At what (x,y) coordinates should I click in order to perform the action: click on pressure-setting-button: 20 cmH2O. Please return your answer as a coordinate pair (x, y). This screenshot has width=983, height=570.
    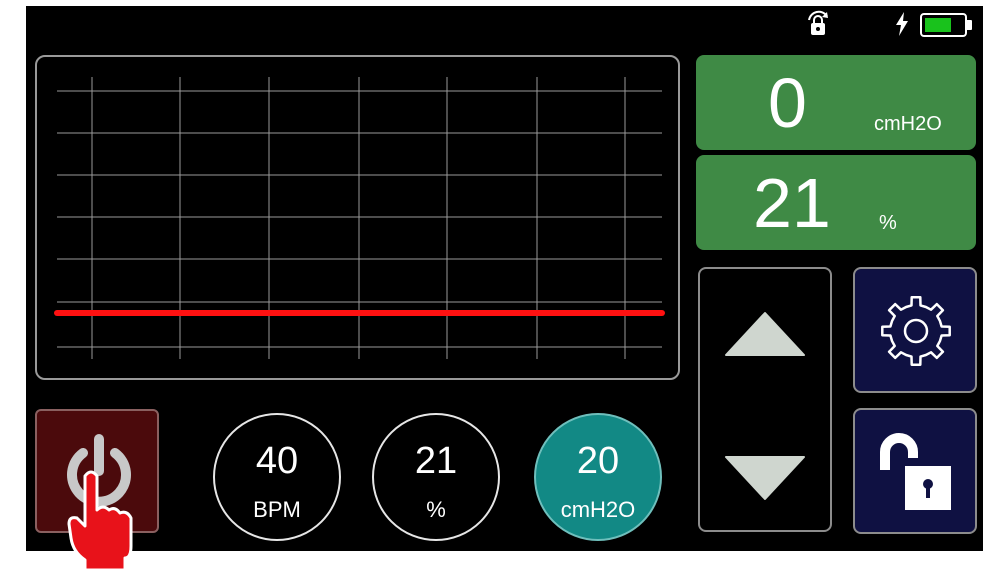
    Looking at the image, I should click on (598, 477).